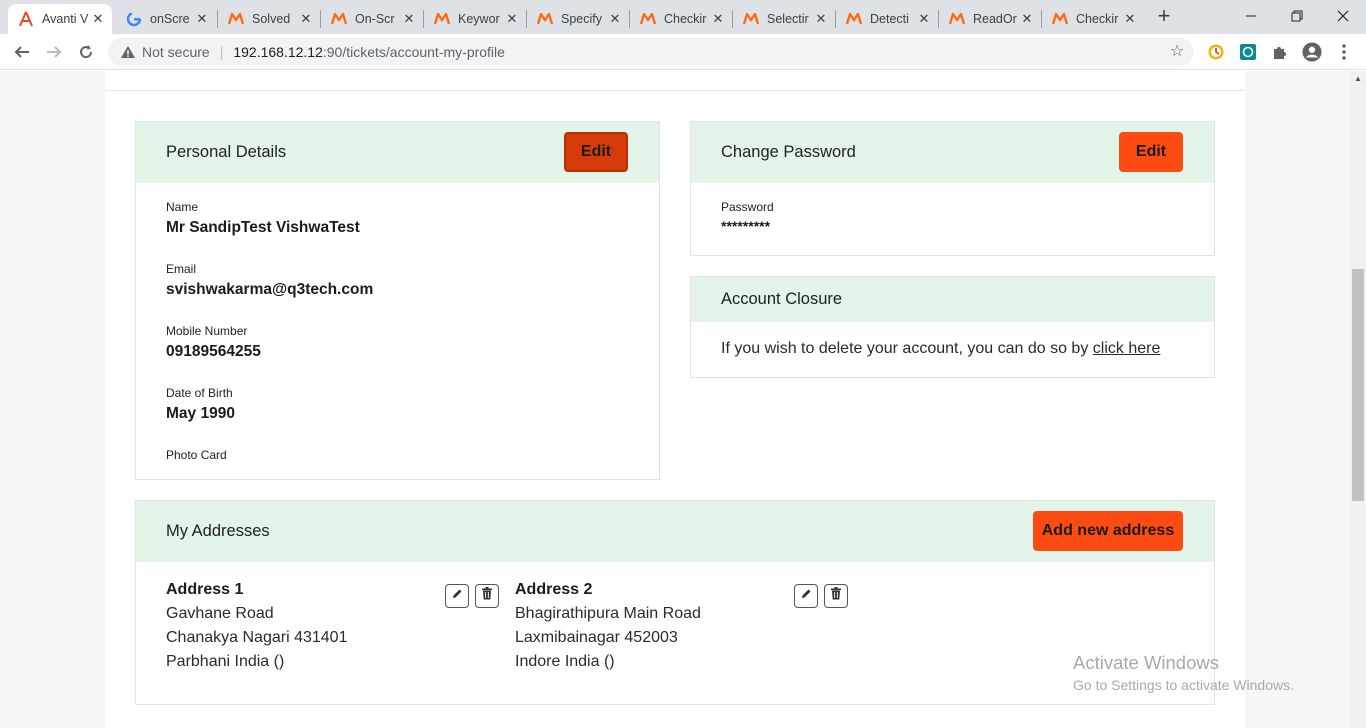 This screenshot has height=728, width=1366. I want to click on minimize-button, so click(1251, 16).